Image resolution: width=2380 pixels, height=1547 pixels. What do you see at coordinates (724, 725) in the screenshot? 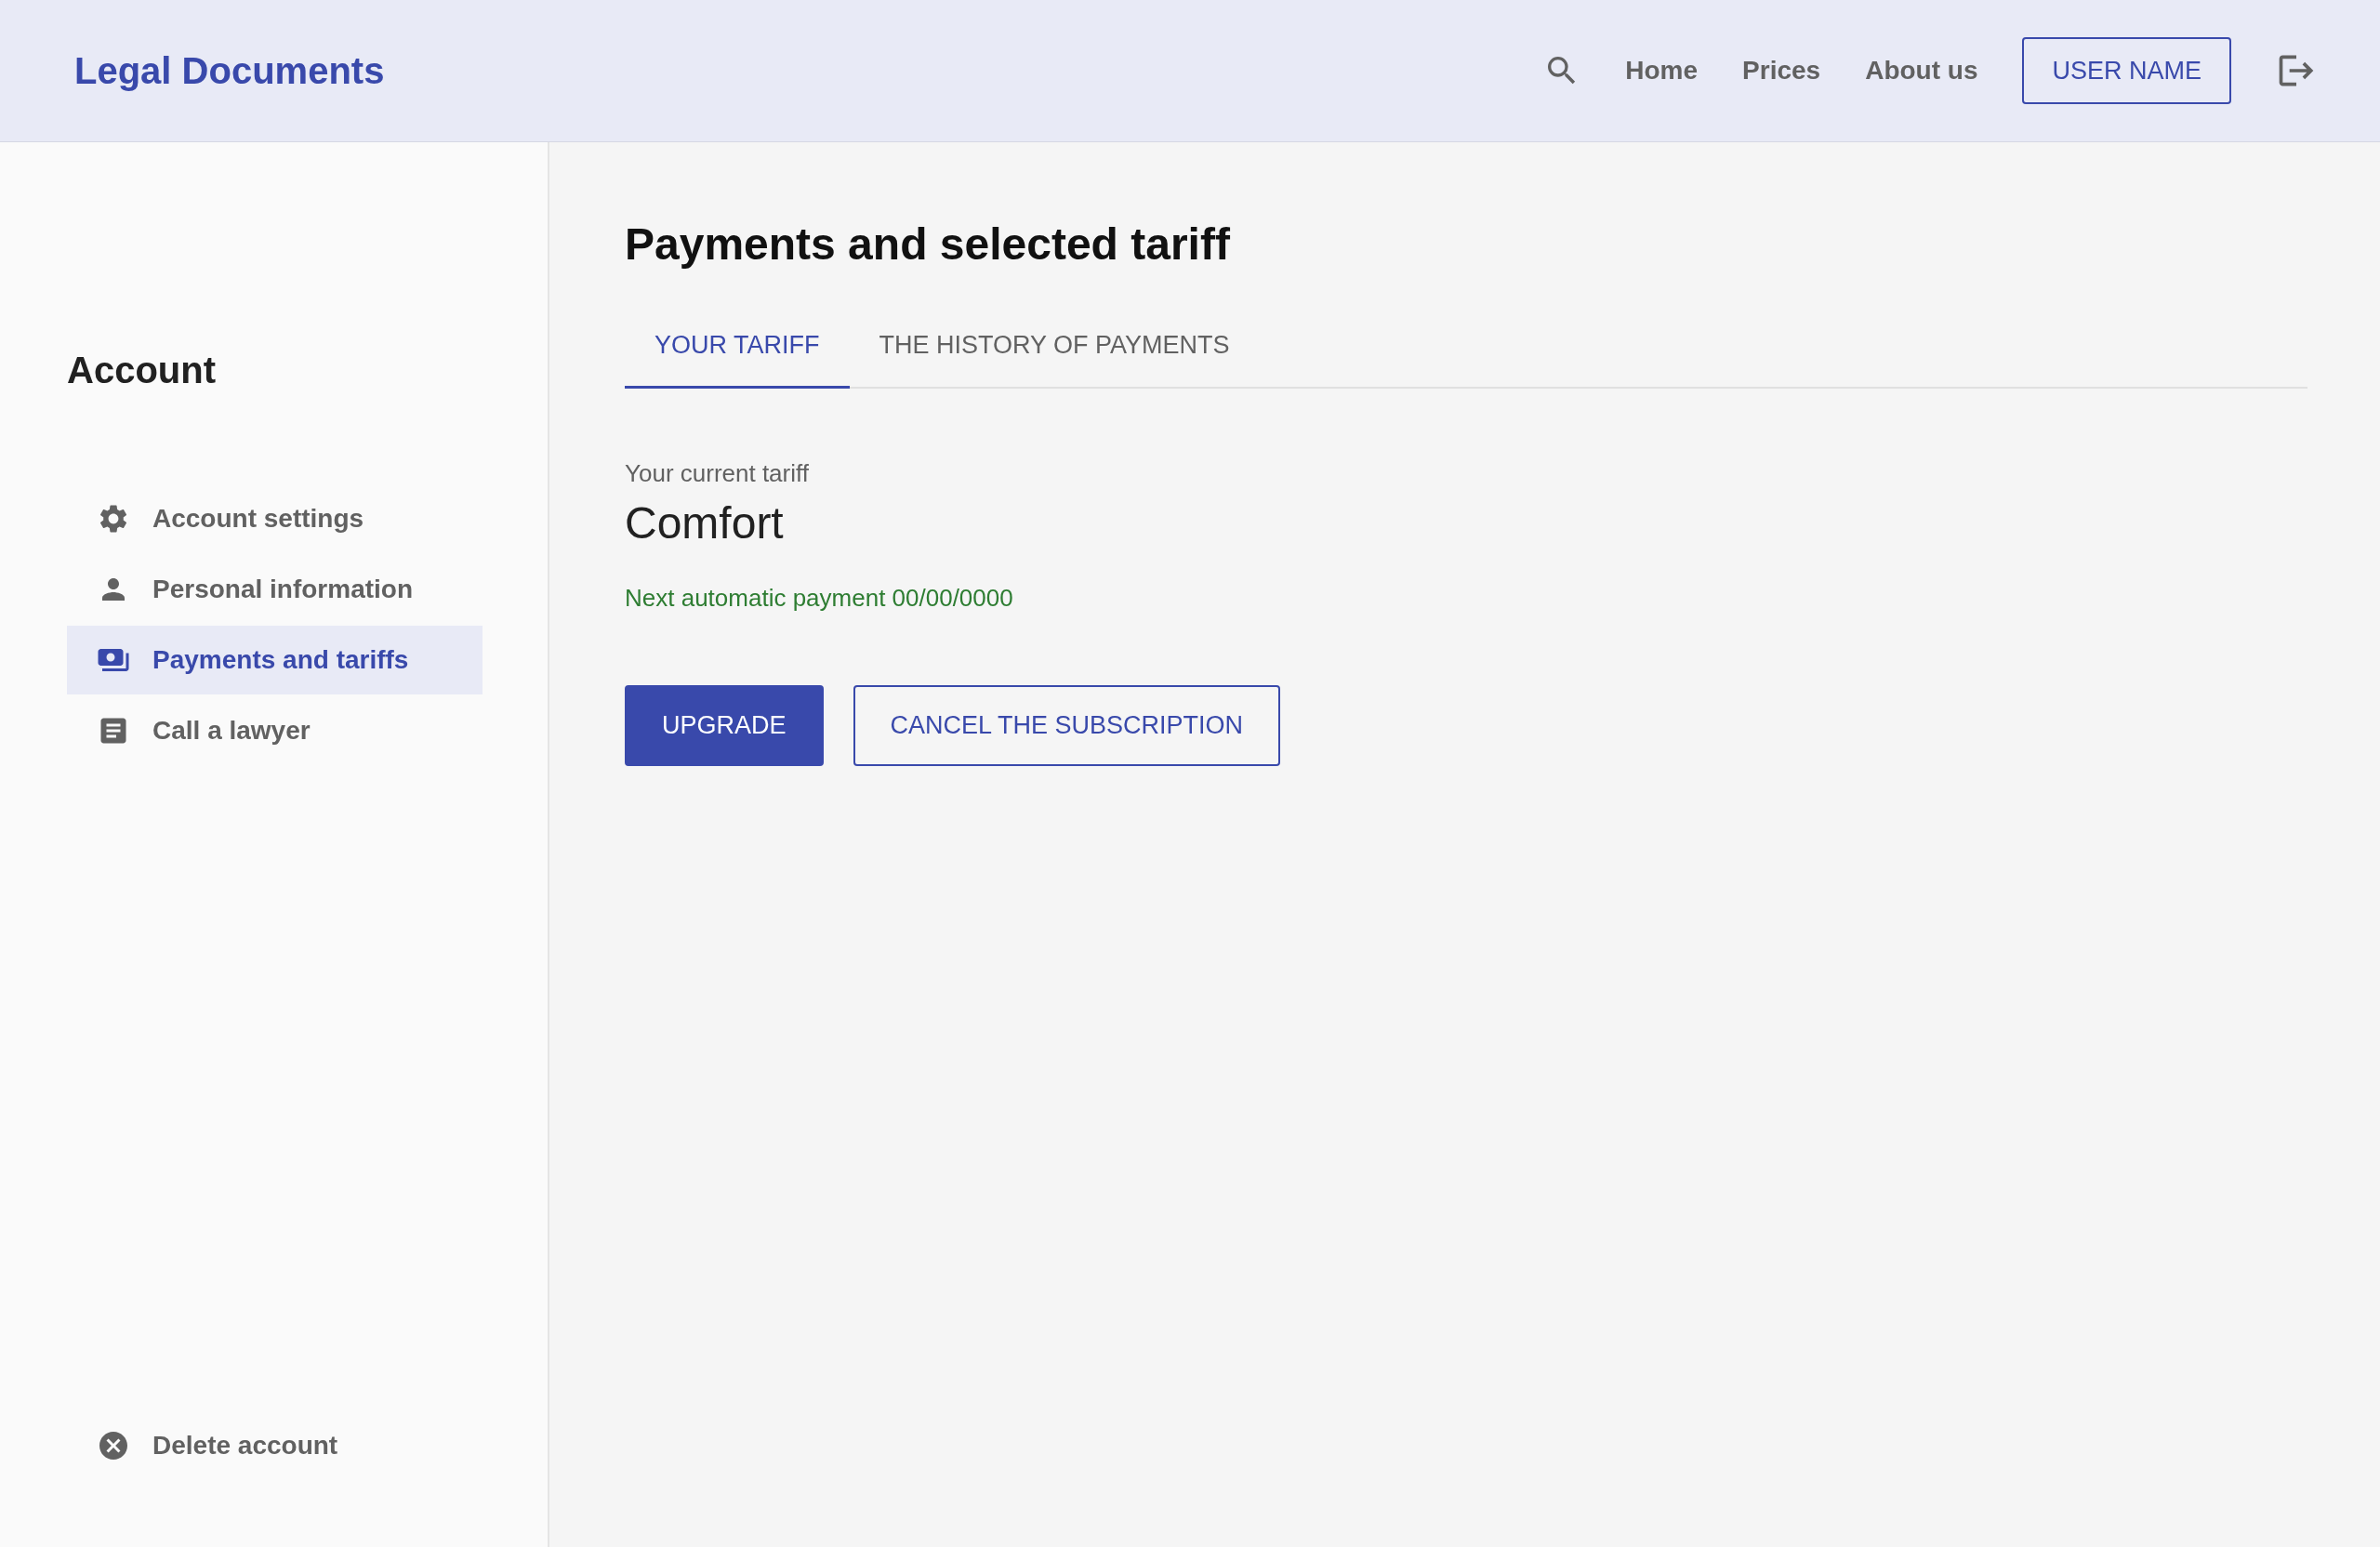
I see `upgrade-button: UPGRADE` at bounding box center [724, 725].